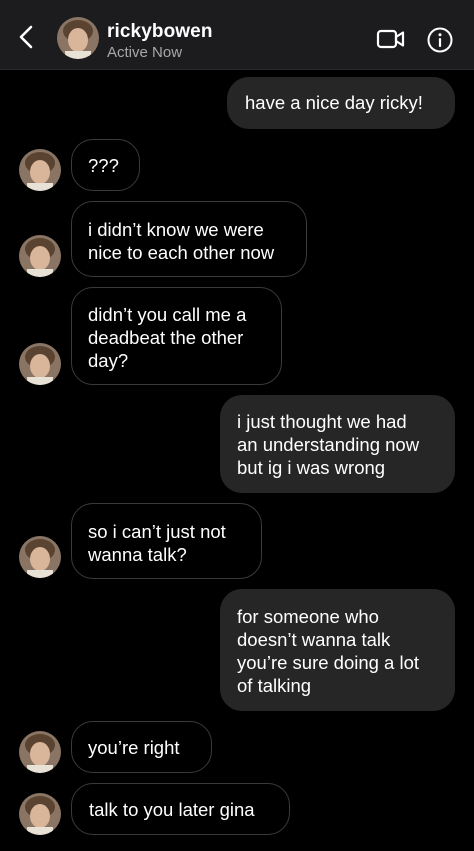 The image size is (474, 851). I want to click on info-button, so click(440, 40).